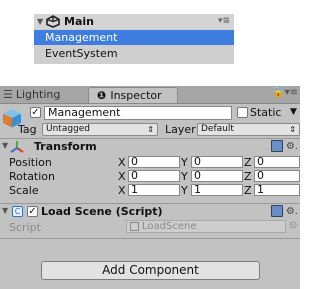 Image resolution: width=320 pixels, height=289 pixels. What do you see at coordinates (134, 53) in the screenshot?
I see `hierarchy-item: EventSystem` at bounding box center [134, 53].